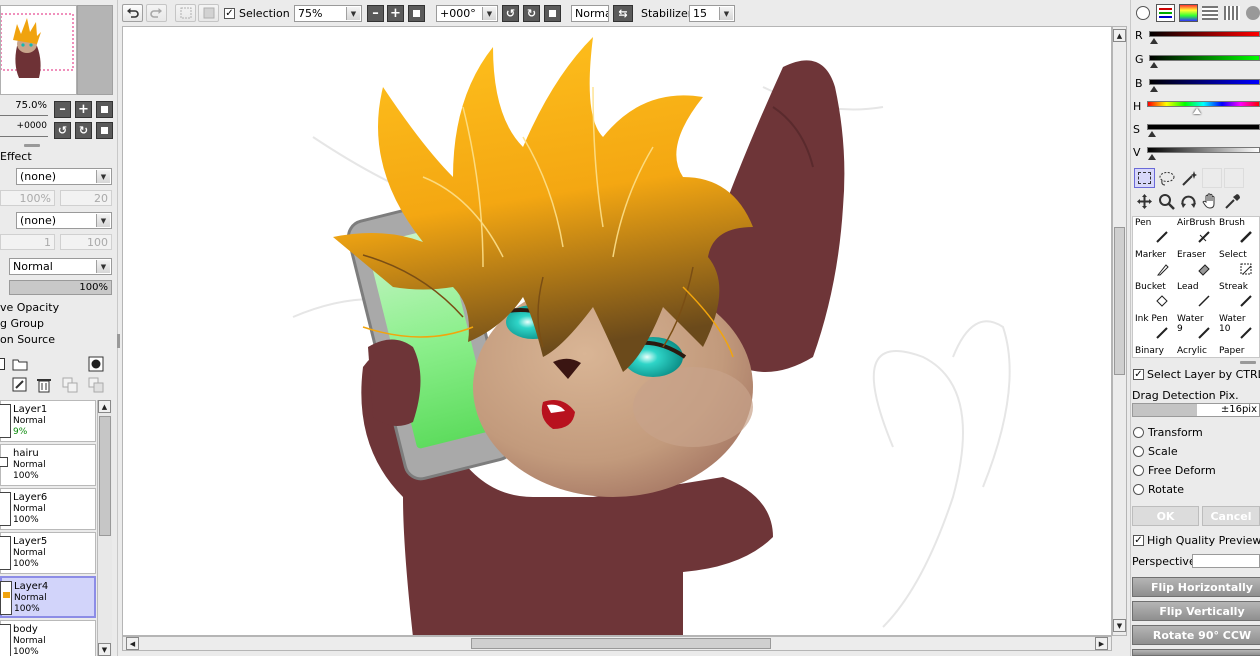 The height and width of the screenshot is (656, 1260). Describe the element at coordinates (1231, 516) in the screenshot. I see `cancel-button: Cancel` at that location.